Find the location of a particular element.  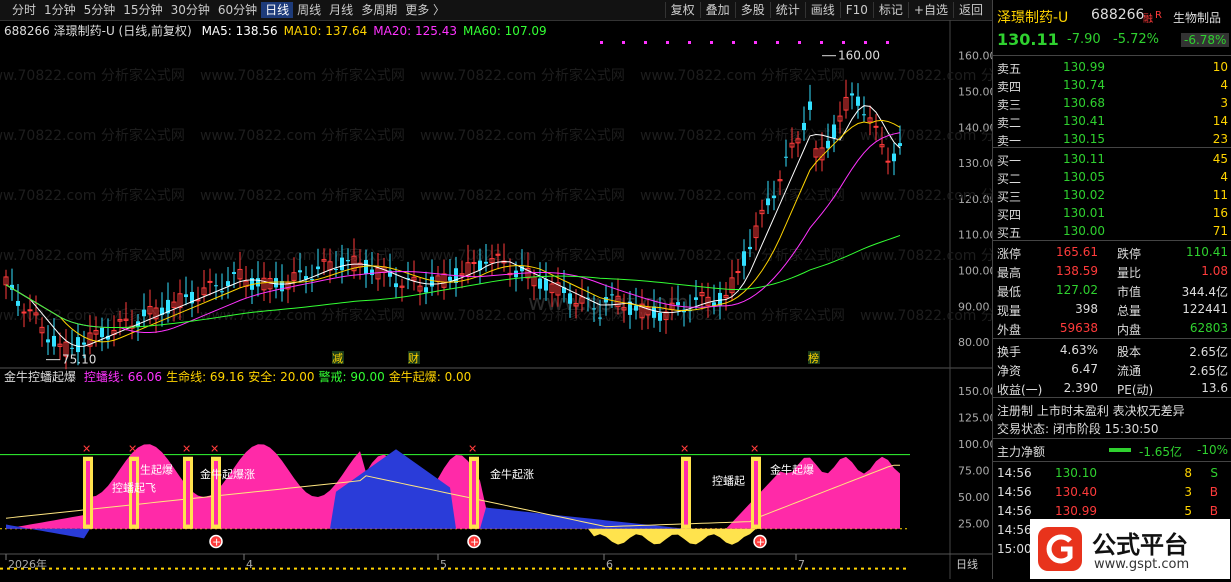

book-row: 买四 130.01 16 is located at coordinates (1112, 213).